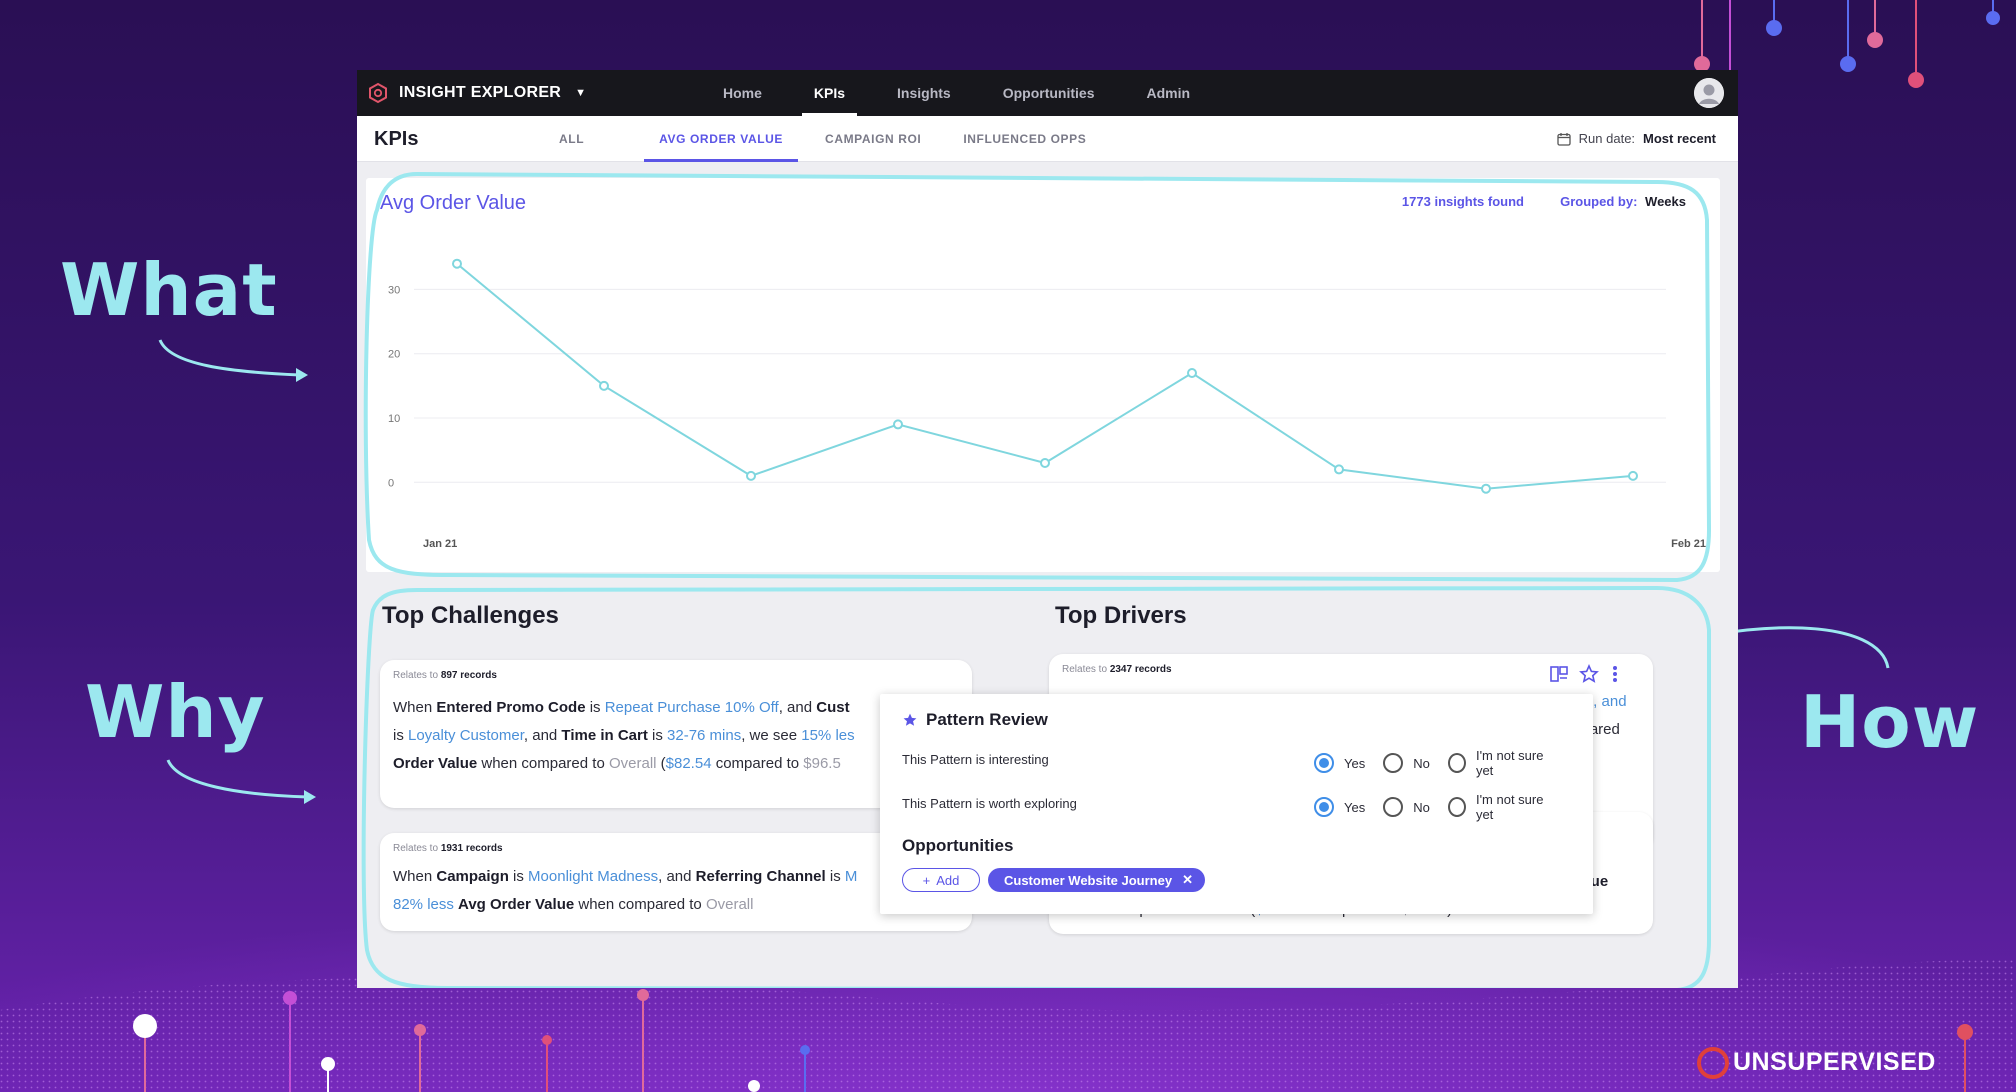 This screenshot has width=2016, height=1092. What do you see at coordinates (1890, 722) in the screenshot?
I see `callout-how: How` at bounding box center [1890, 722].